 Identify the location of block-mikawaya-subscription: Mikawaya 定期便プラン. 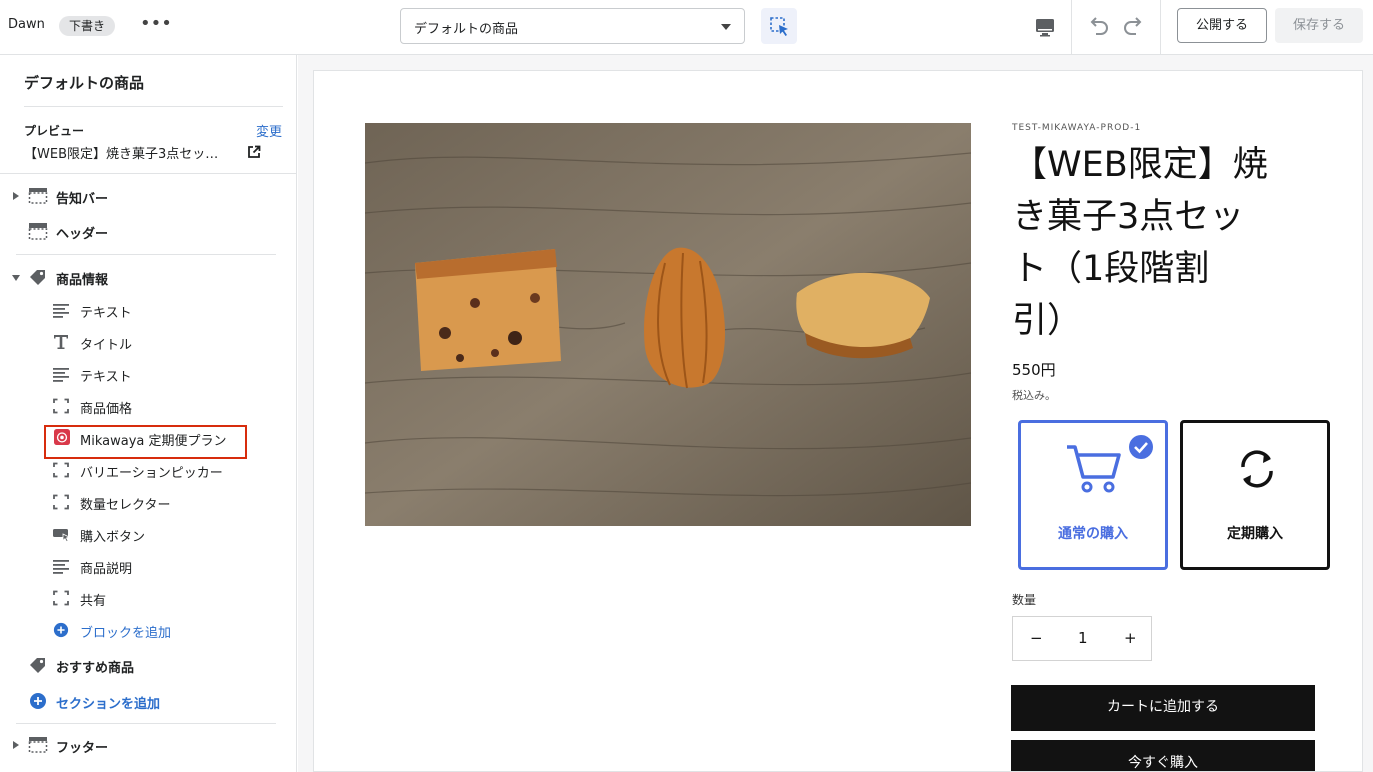
(148, 438).